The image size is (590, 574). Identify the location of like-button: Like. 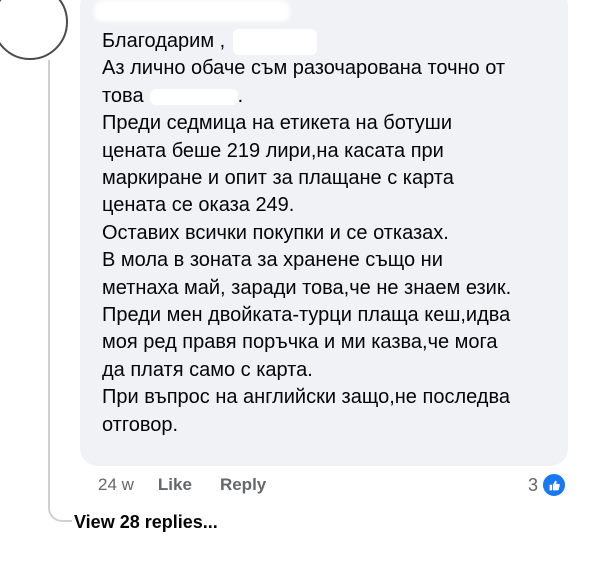
(175, 485).